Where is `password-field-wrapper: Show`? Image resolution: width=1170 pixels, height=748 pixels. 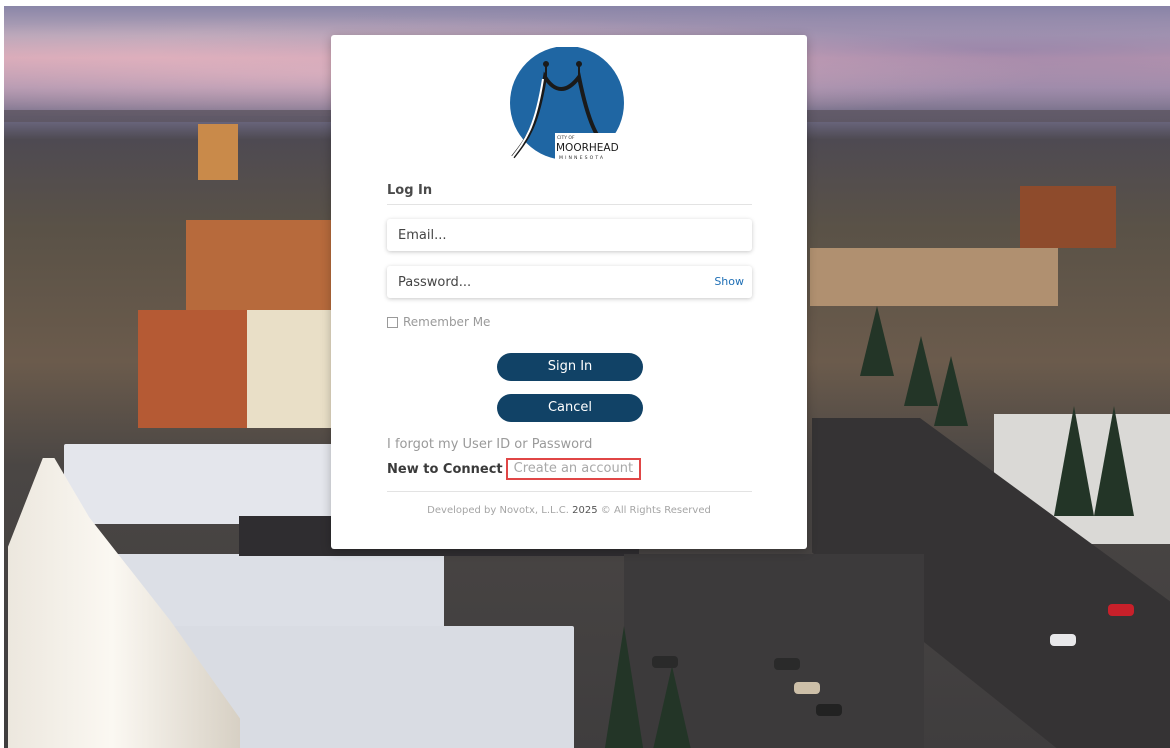
password-field-wrapper: Show is located at coordinates (569, 282).